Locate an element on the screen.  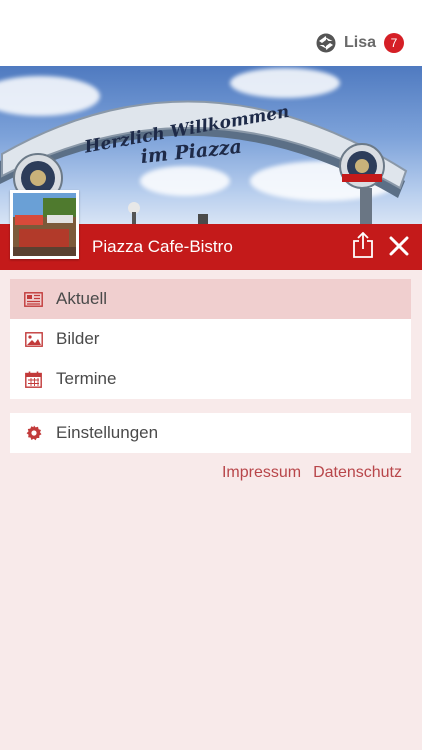
settings-menu: Einstellungen is located at coordinates (210, 433).